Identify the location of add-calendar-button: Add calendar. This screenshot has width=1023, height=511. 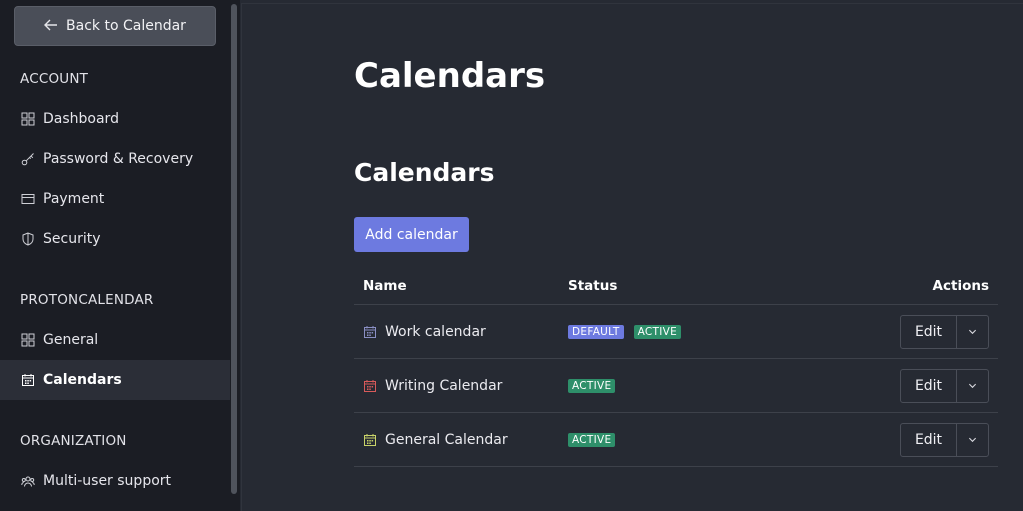
(411, 234).